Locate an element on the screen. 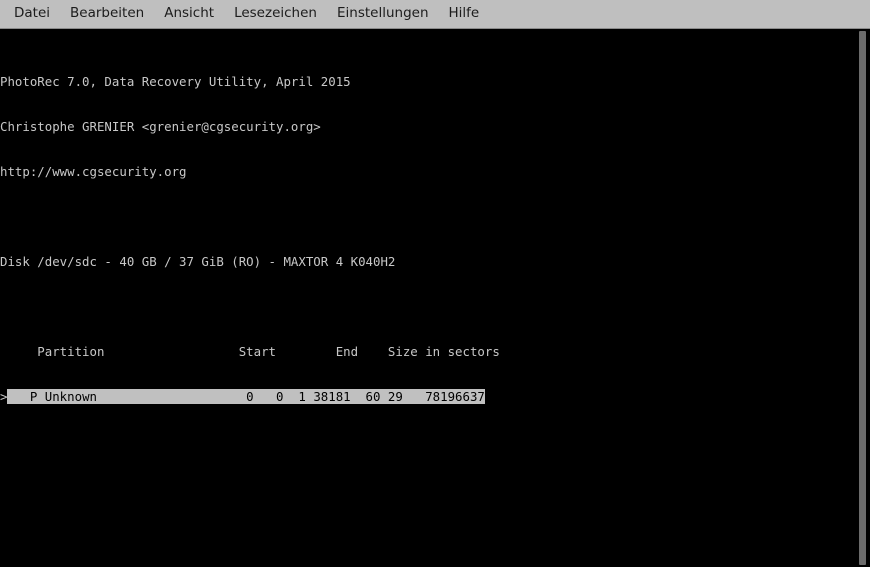 The width and height of the screenshot is (870, 567). menu-item-lesezeichen: Lesezeichen is located at coordinates (275, 14).